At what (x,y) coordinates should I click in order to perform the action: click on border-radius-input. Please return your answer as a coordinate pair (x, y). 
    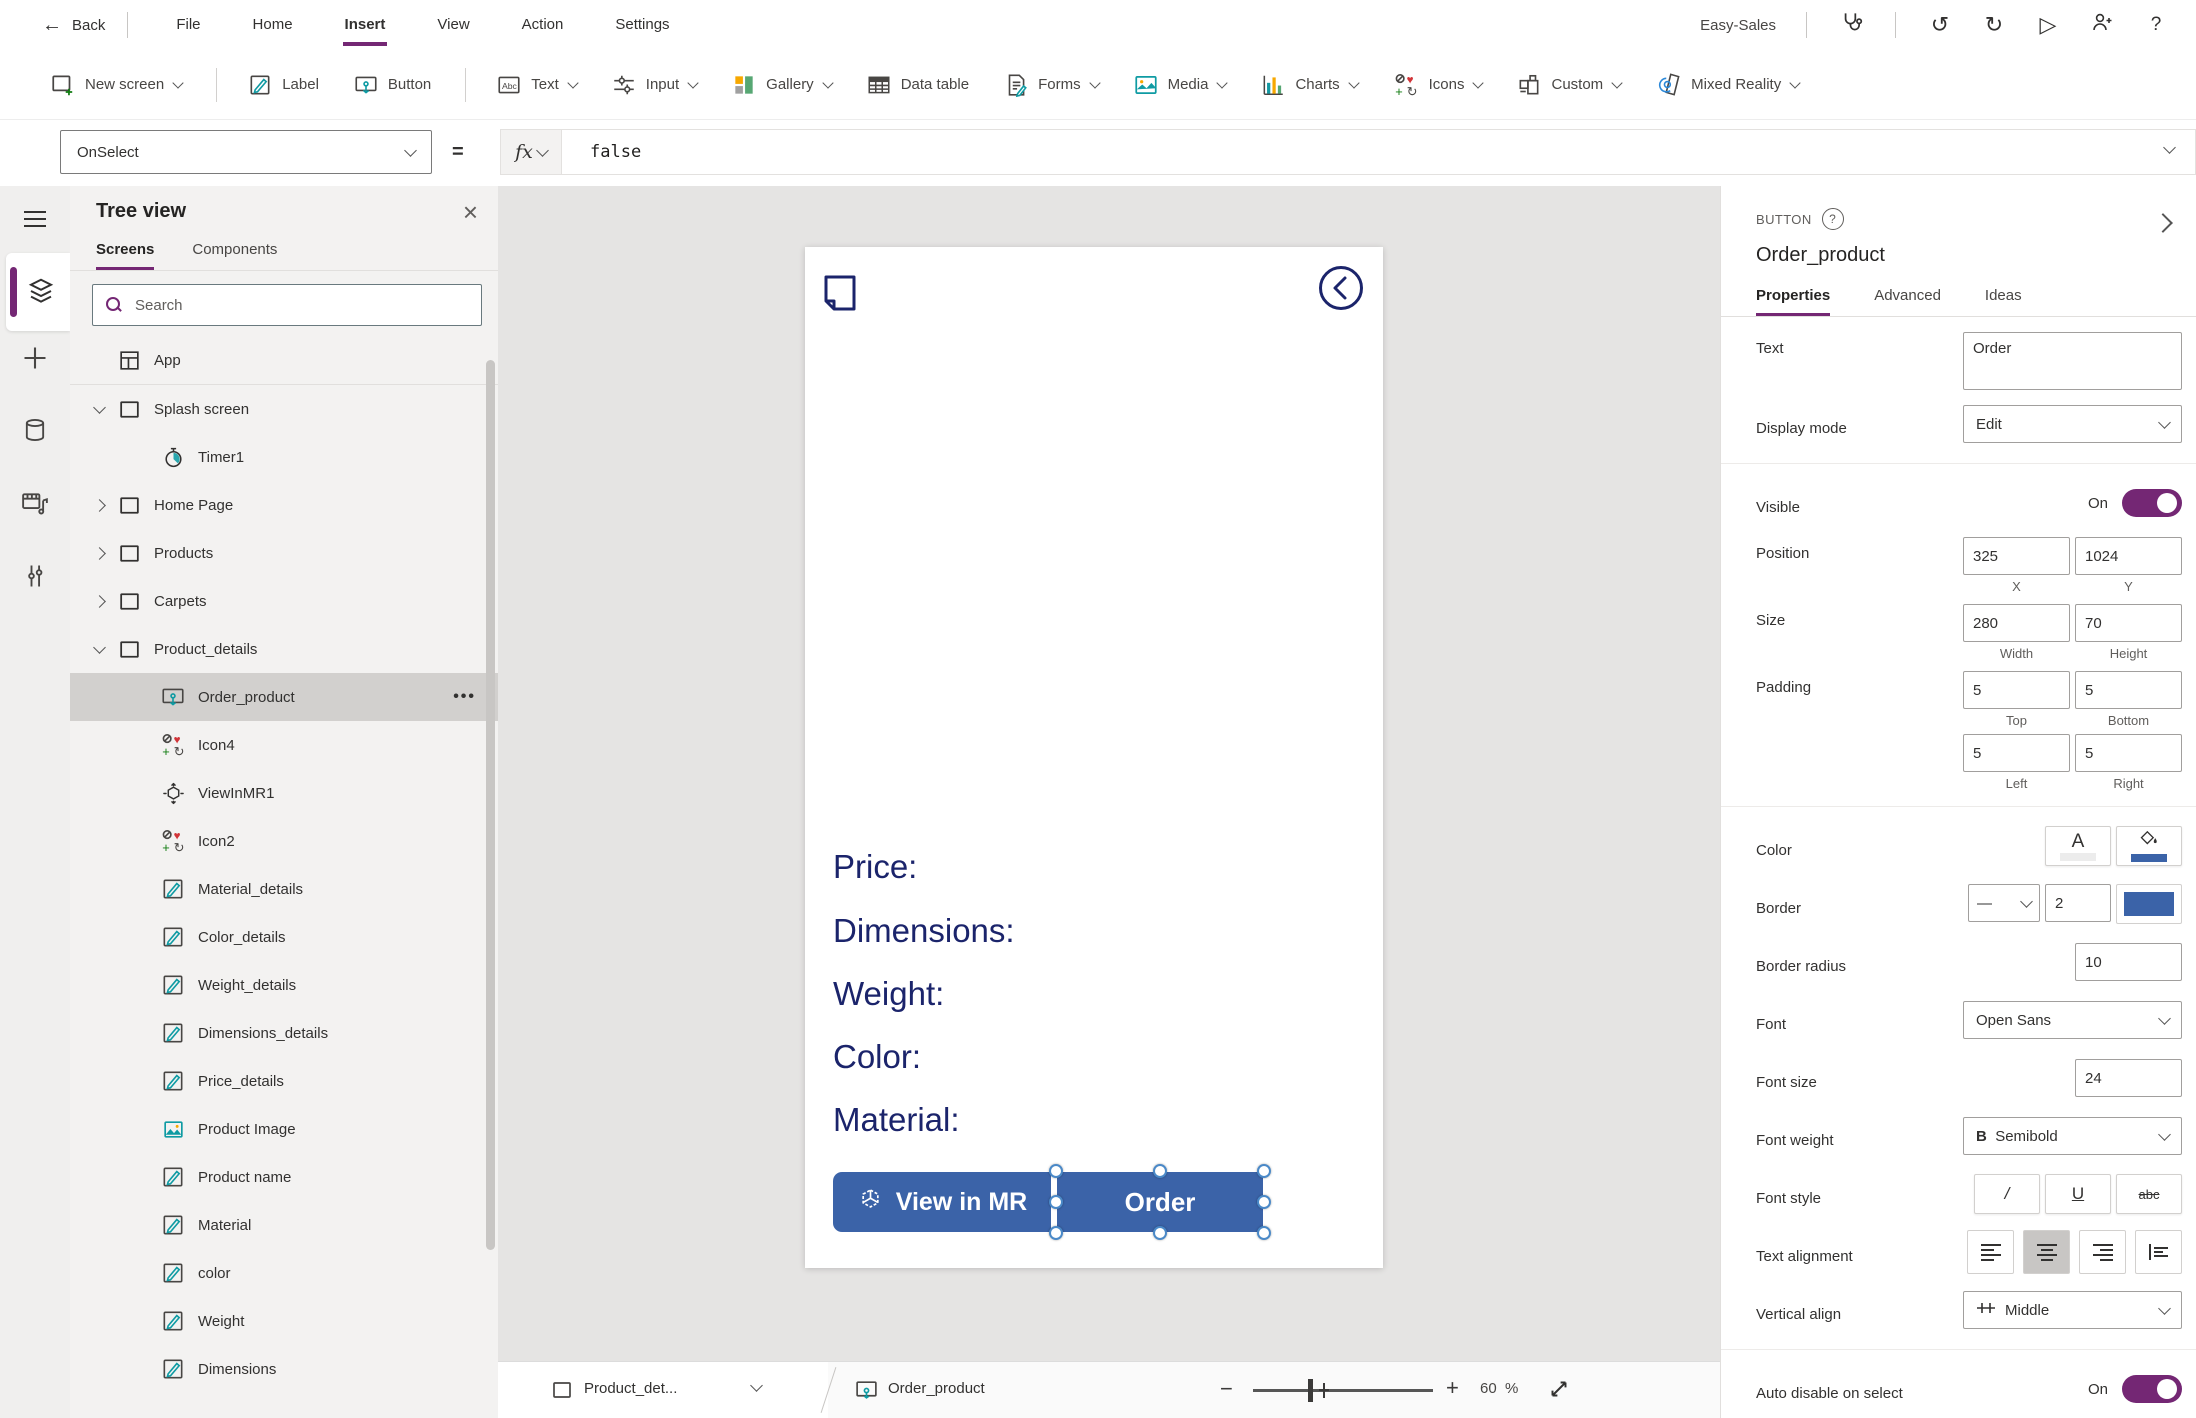
    Looking at the image, I should click on (2128, 962).